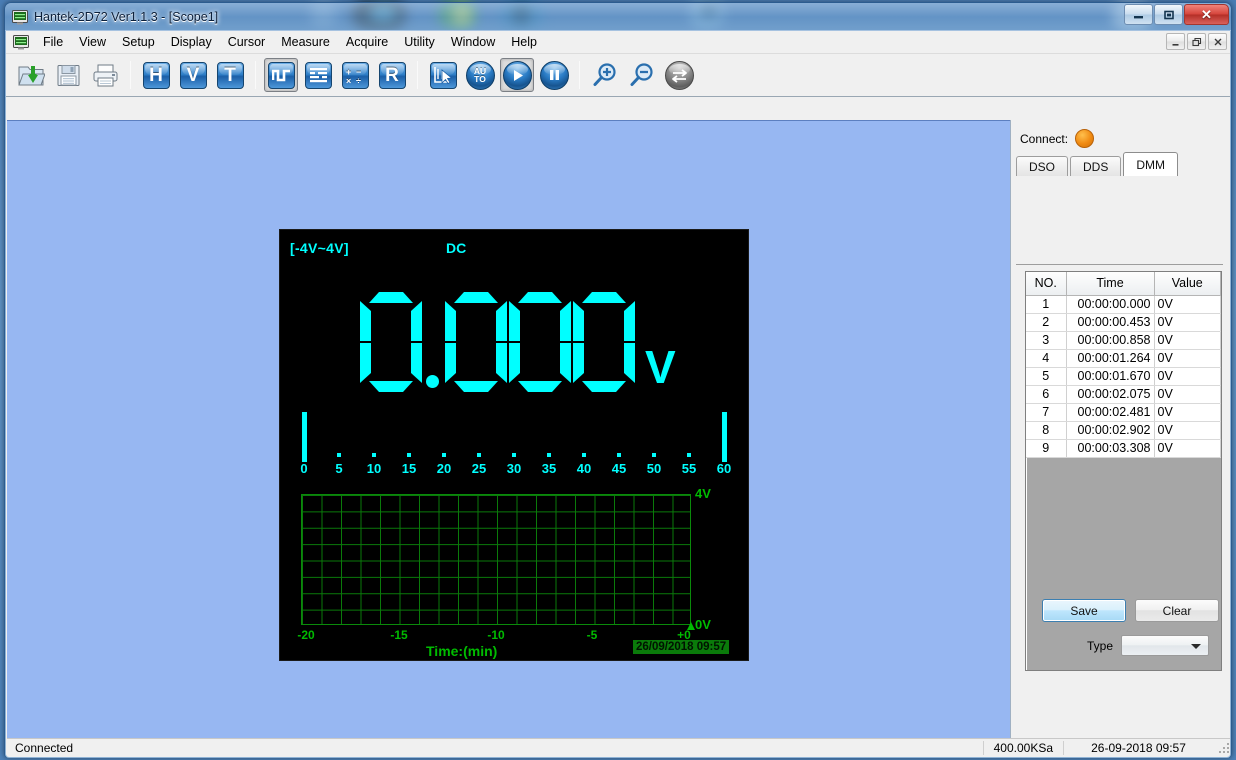 The image size is (1236, 760). What do you see at coordinates (1206, 14) in the screenshot?
I see `close-button: ✕` at bounding box center [1206, 14].